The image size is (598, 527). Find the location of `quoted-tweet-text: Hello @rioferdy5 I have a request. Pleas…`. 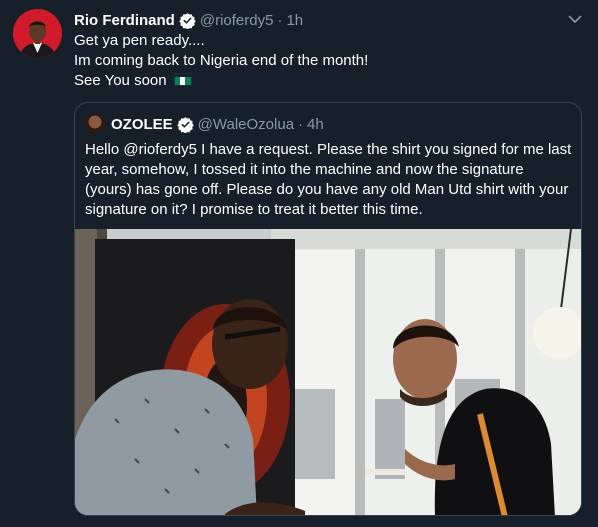

quoted-tweet-text: Hello @rioferdy5 I have a request. Pleas… is located at coordinates (331, 180).